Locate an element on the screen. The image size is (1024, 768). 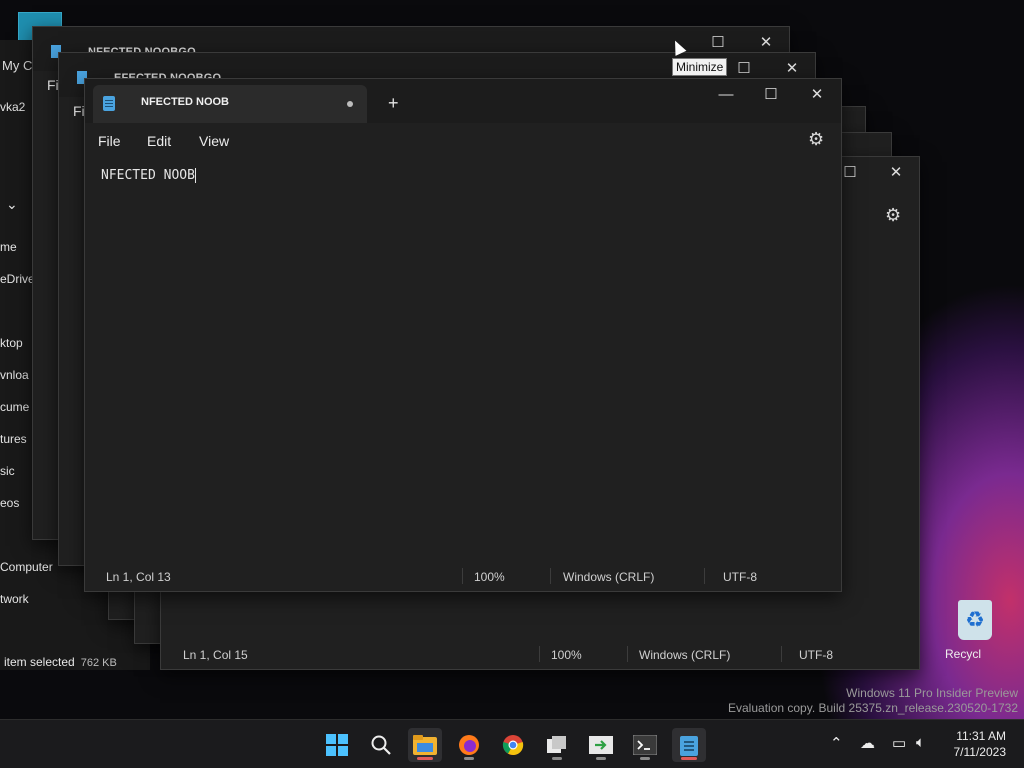
tab-document: NFECTED NOOB is located at coordinates (230, 104).